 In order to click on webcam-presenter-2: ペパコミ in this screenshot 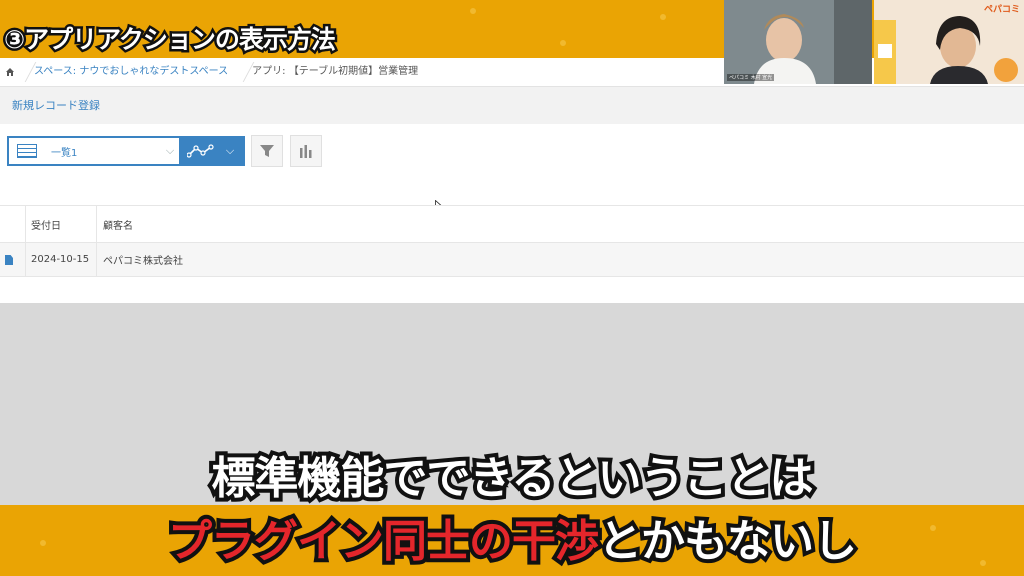, I will do `click(949, 42)`.